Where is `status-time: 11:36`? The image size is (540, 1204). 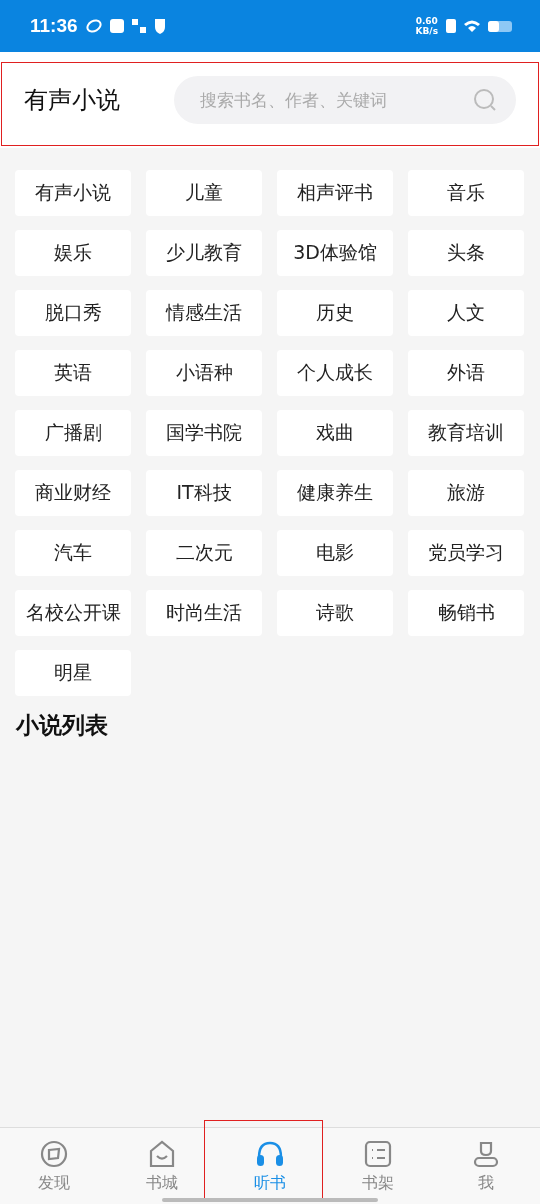 status-time: 11:36 is located at coordinates (54, 26).